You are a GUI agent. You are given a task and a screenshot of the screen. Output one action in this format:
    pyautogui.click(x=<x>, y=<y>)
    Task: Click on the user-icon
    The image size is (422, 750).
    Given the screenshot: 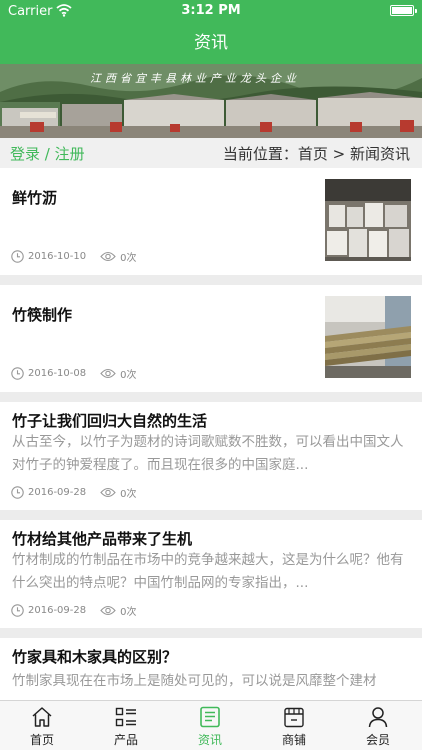 What is the action you would take?
    pyautogui.click(x=378, y=717)
    